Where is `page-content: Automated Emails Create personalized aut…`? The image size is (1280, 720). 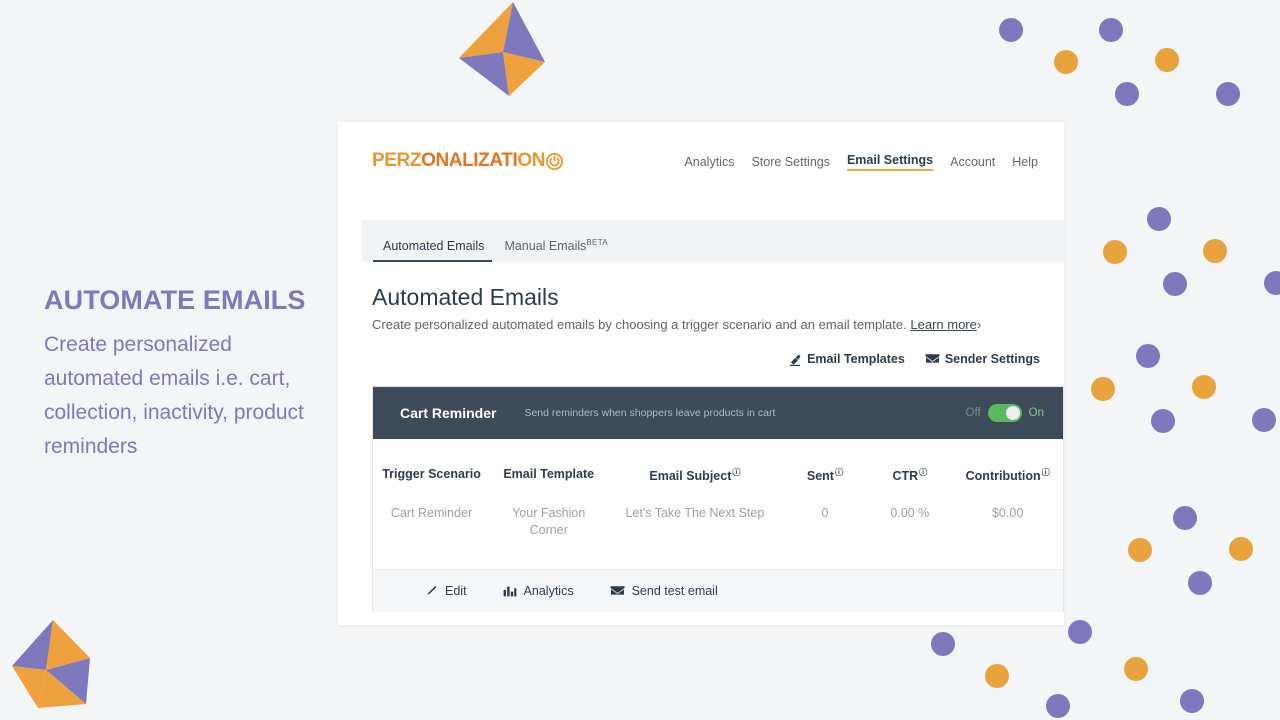 page-content: Automated Emails Create personalized aut… is located at coordinates (701, 297).